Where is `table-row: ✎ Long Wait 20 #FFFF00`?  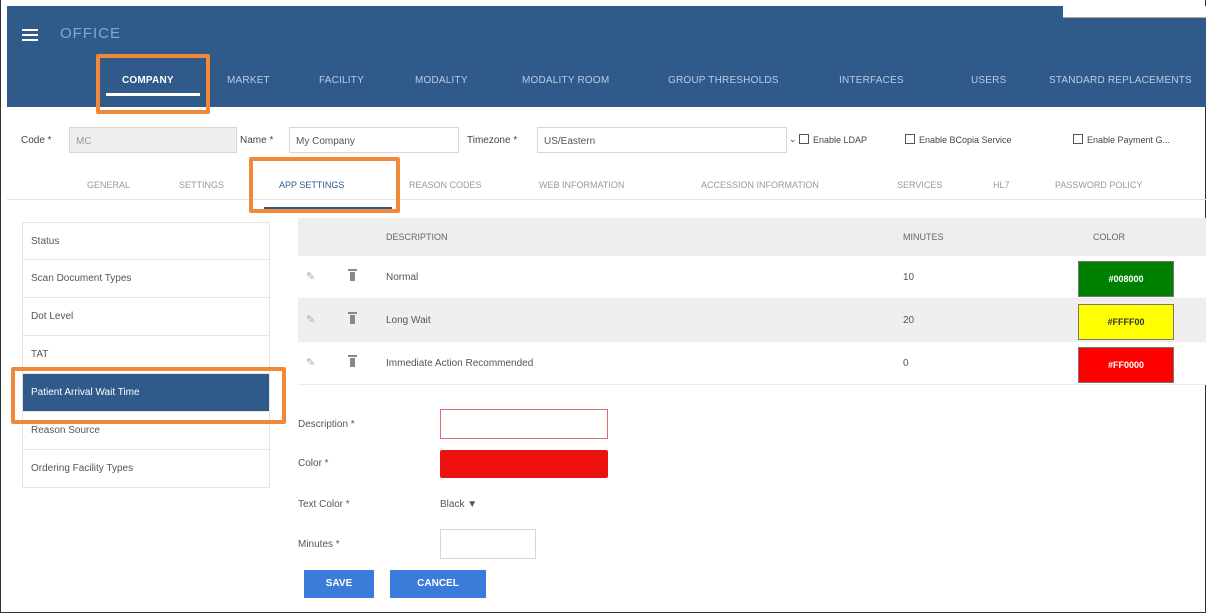 table-row: ✎ Long Wait 20 #FFFF00 is located at coordinates (752, 320).